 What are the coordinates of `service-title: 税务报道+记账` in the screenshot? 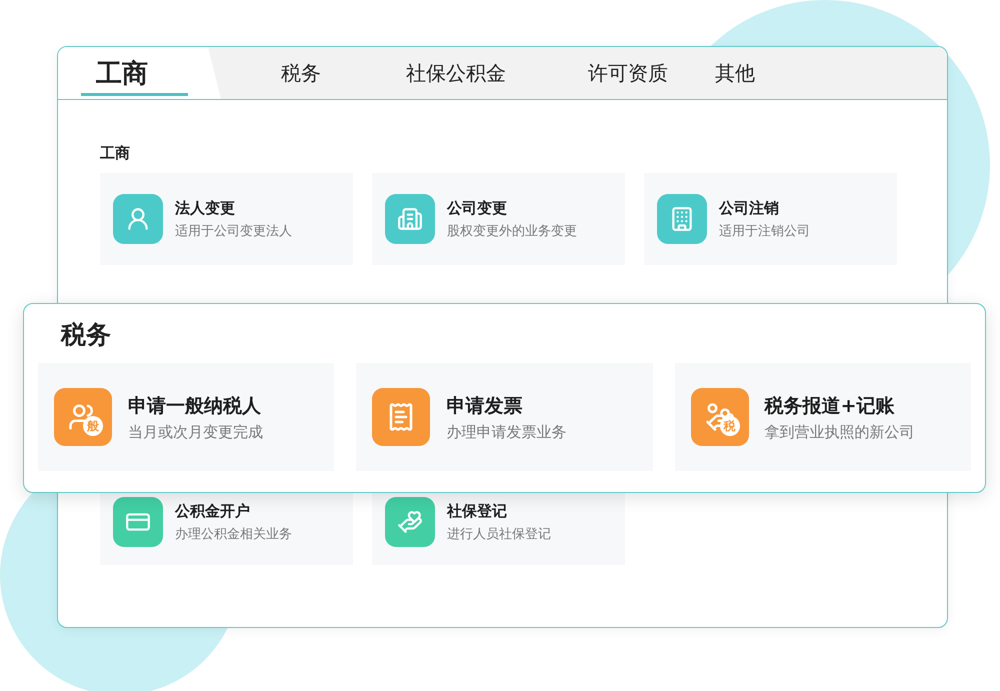 It's located at (830, 406).